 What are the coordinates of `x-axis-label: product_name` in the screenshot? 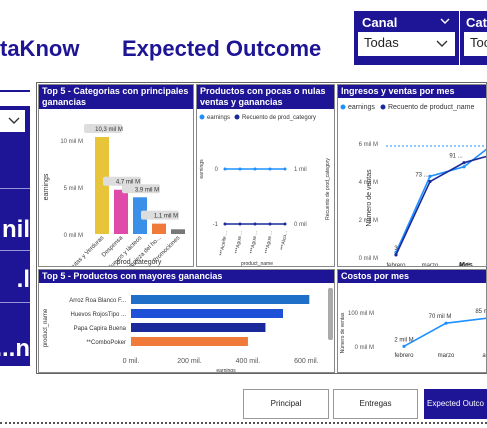 It's located at (257, 264).